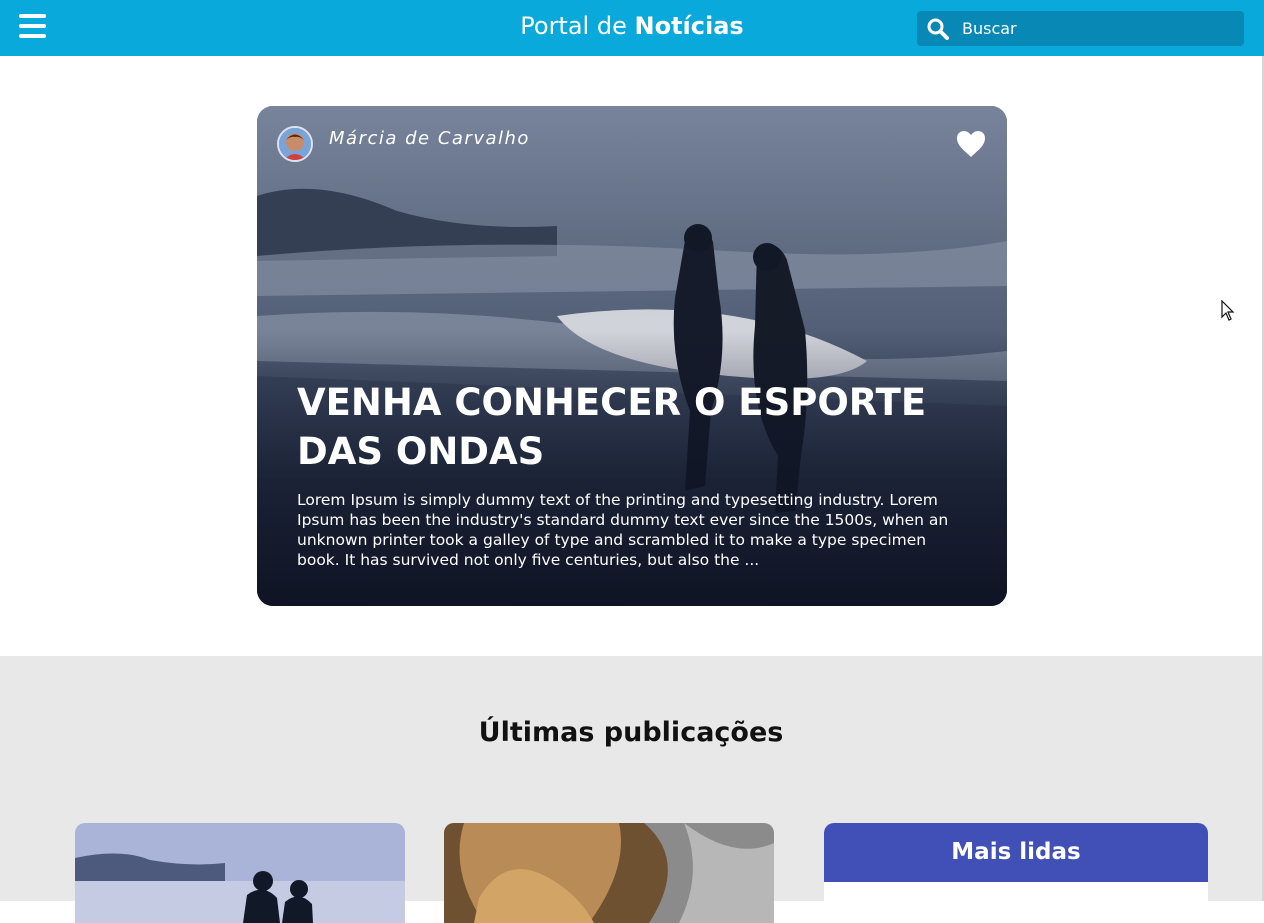 The width and height of the screenshot is (1264, 923). I want to click on publication-card-surf, so click(240, 873).